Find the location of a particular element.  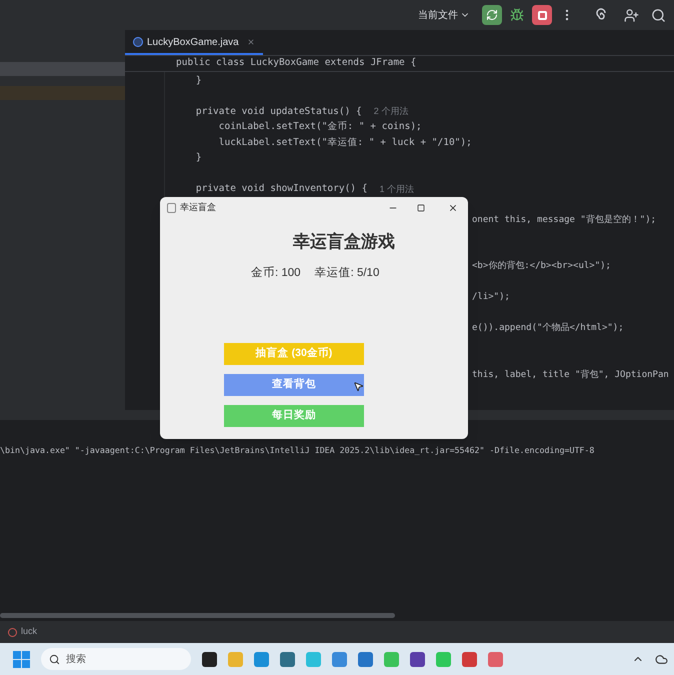

windows-logo-icon is located at coordinates (21, 659).